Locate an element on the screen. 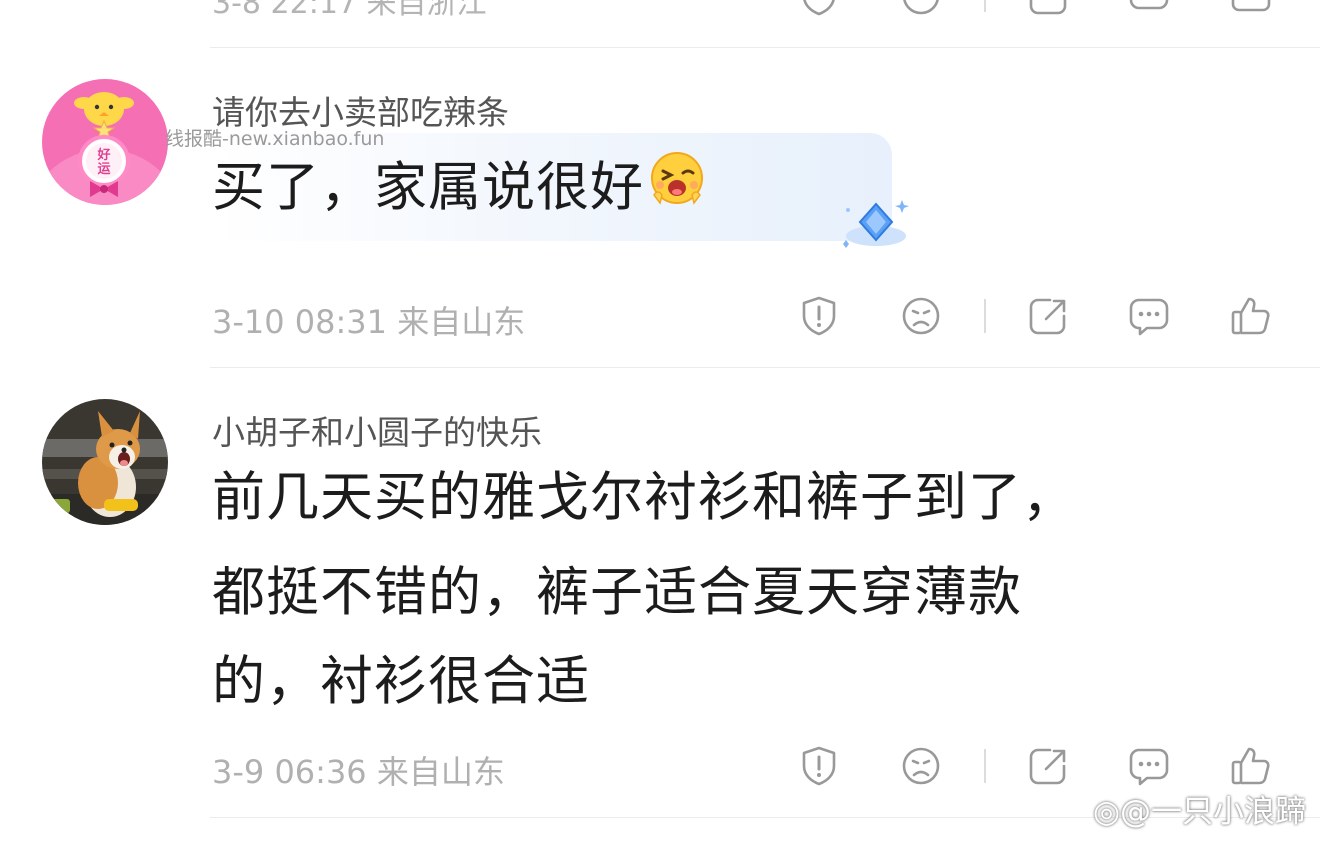 This screenshot has width=1320, height=843. weibo-watermark: ◎@一只小浪蹄 is located at coordinates (1199, 808).